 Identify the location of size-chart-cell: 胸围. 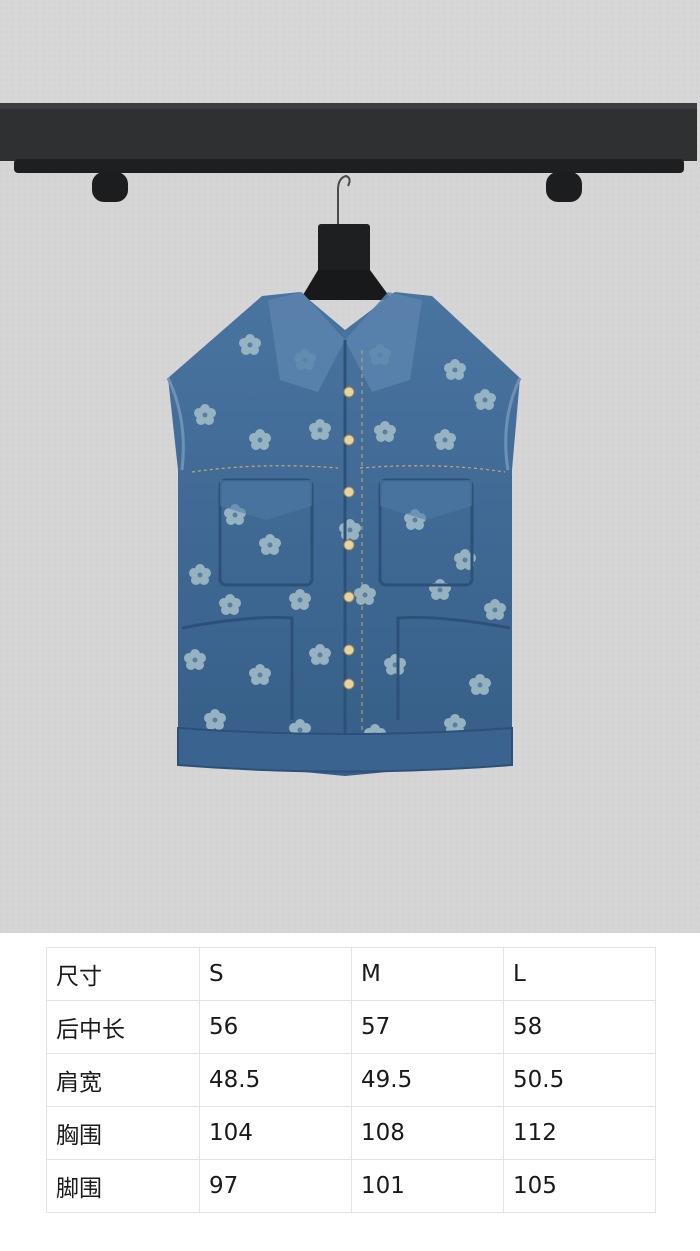
(123, 1133).